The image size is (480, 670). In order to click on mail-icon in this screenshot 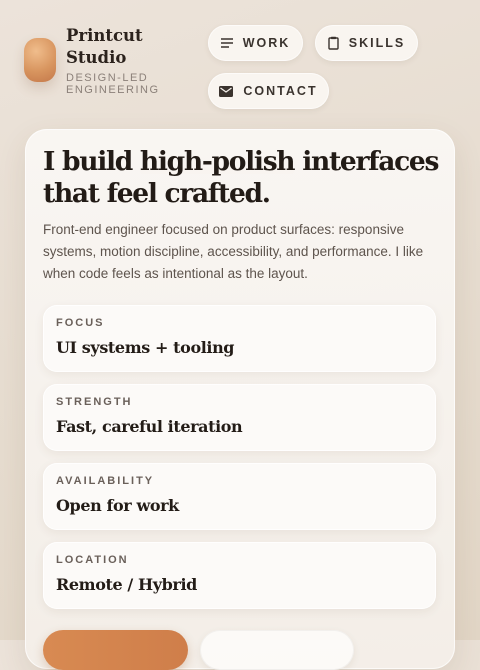, I will do `click(226, 91)`.